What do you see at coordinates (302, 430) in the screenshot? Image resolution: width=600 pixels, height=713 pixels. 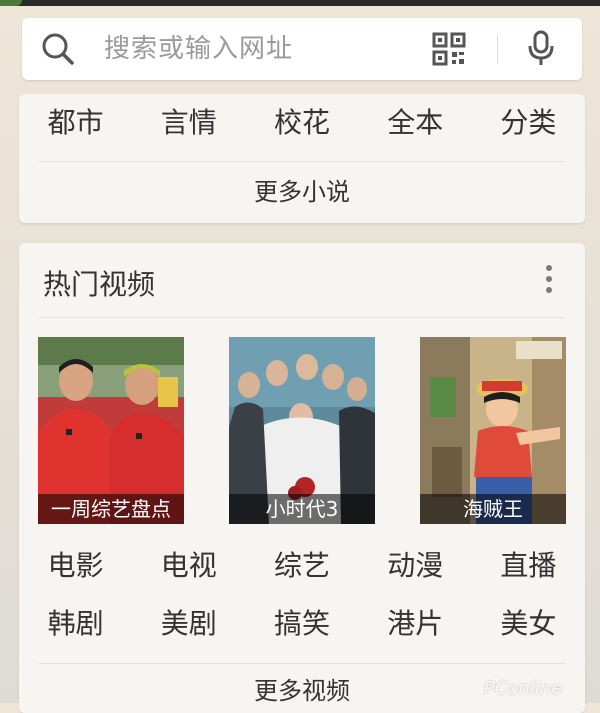 I see `video-thumbnail-movie: 小时代3` at bounding box center [302, 430].